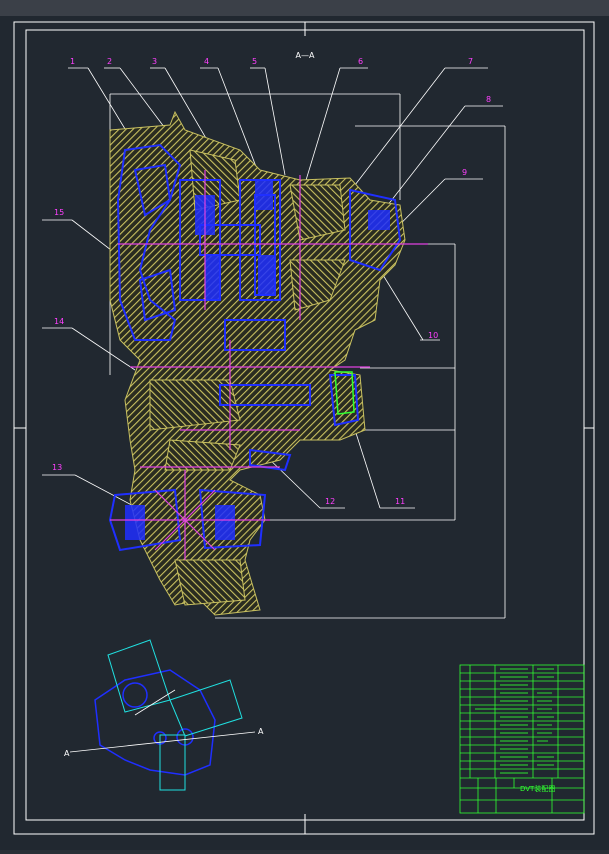 This screenshot has width=609, height=854. I want to click on part-label-13: 13, so click(57, 467).